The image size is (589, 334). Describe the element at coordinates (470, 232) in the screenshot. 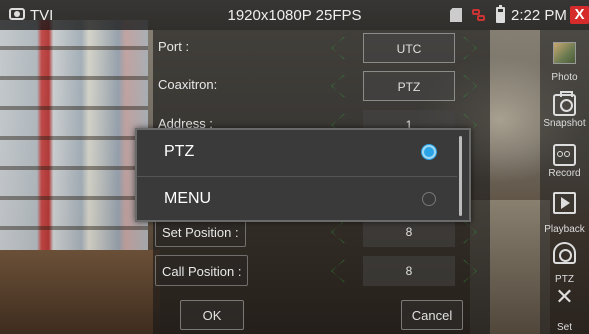

I see `set-position-next-arrow-icon` at that location.